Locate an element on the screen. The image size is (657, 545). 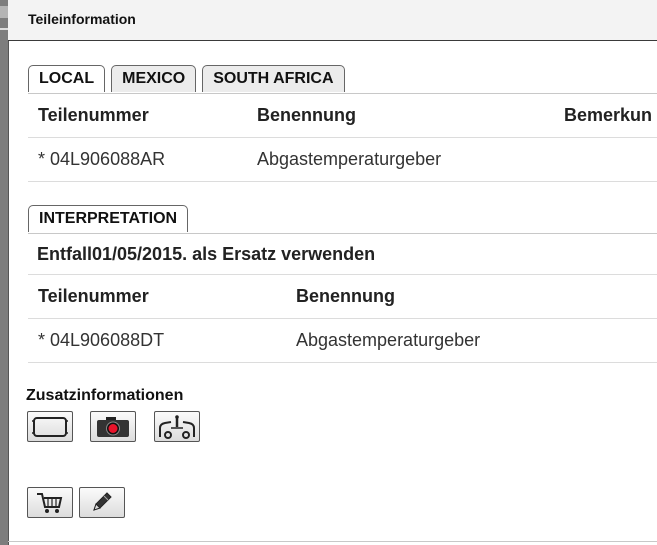
part-number: * 04L906088DT is located at coordinates (101, 340).